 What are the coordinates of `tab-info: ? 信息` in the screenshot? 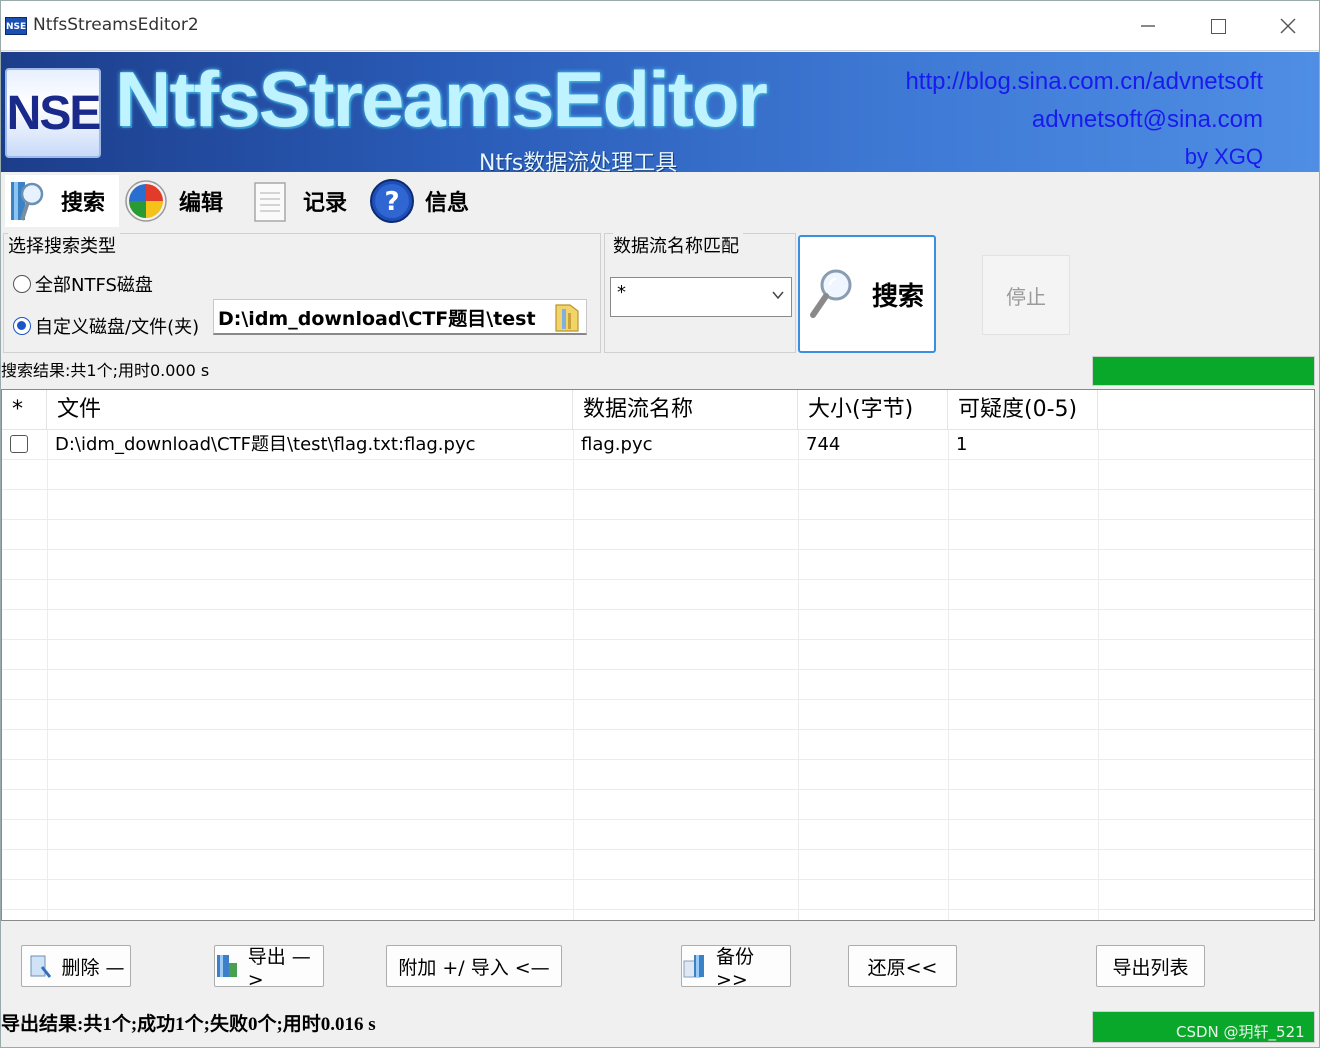 It's located at (426, 201).